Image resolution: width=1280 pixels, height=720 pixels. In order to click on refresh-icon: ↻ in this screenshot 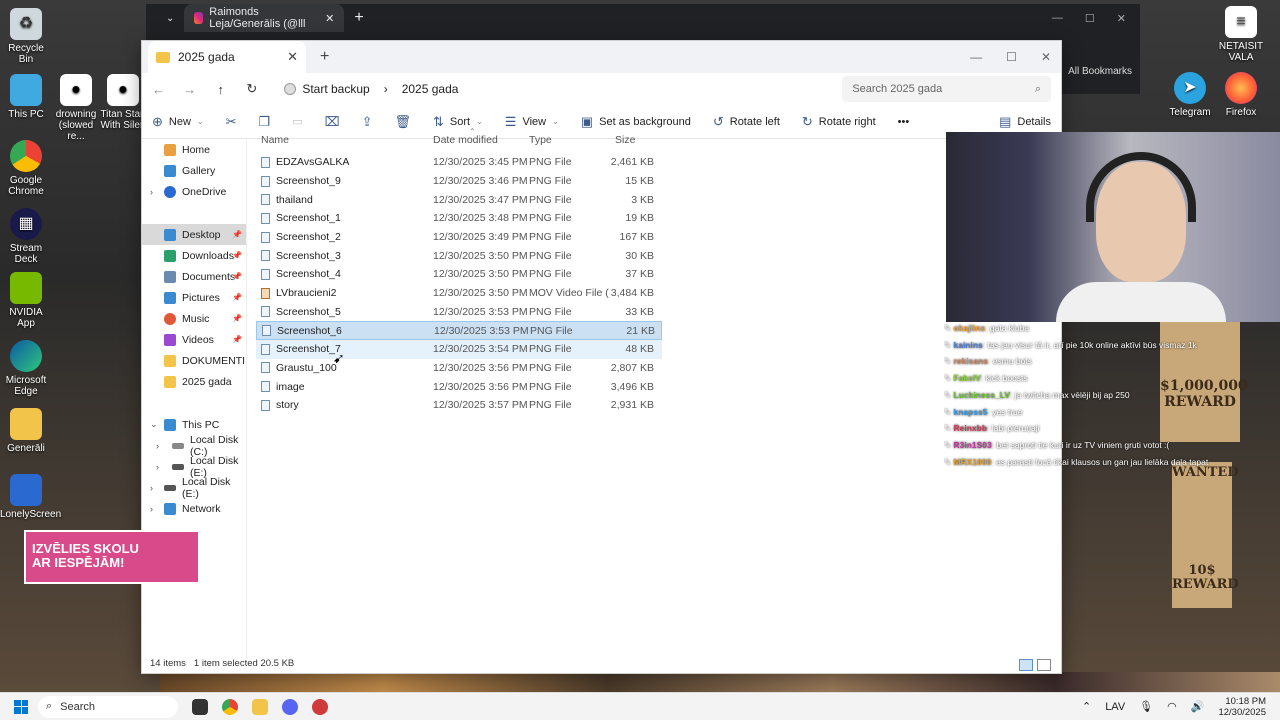, I will do `click(251, 89)`.